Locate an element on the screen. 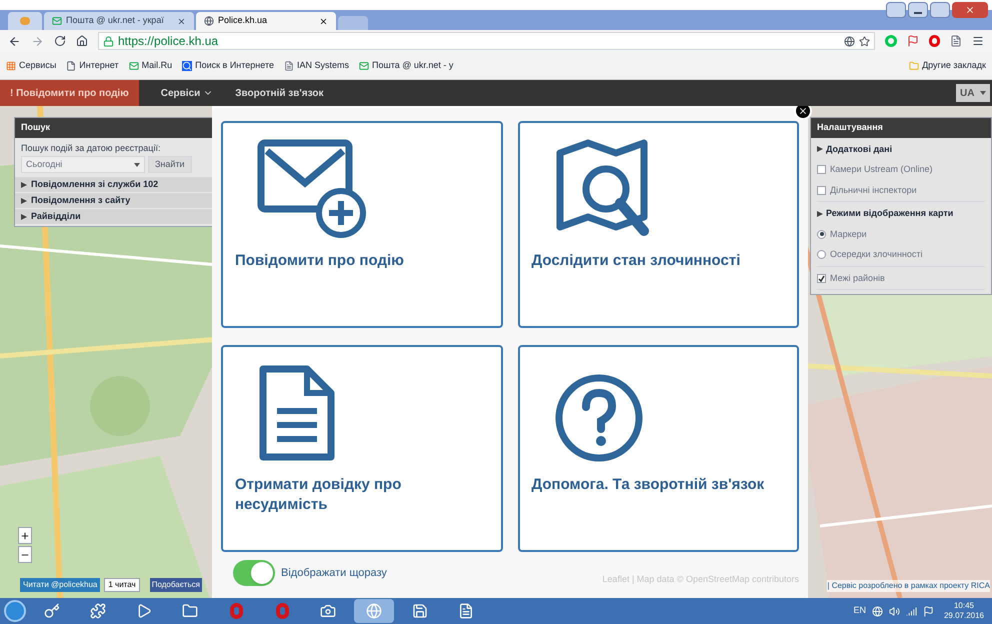 The image size is (992, 624). close-window-button is located at coordinates (970, 10).